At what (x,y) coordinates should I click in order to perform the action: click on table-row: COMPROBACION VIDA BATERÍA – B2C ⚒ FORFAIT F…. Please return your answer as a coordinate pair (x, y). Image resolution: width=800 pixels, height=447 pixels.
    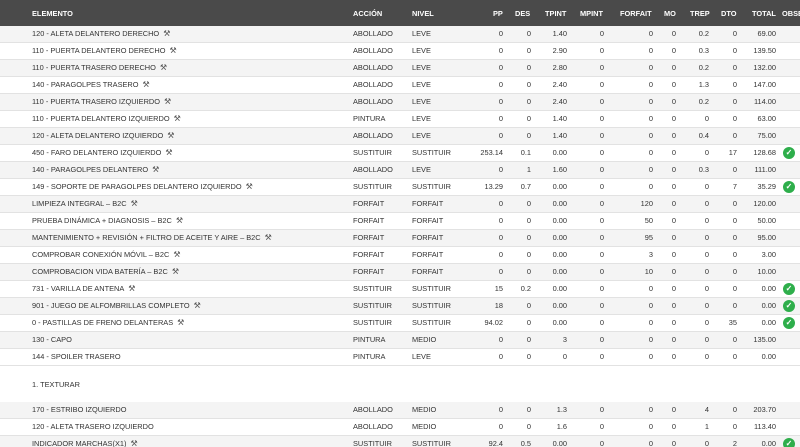
    Looking at the image, I should click on (400, 272).